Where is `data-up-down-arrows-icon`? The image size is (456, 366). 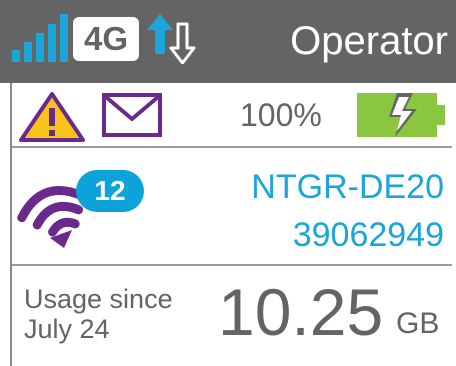
data-up-down-arrows-icon is located at coordinates (171, 39).